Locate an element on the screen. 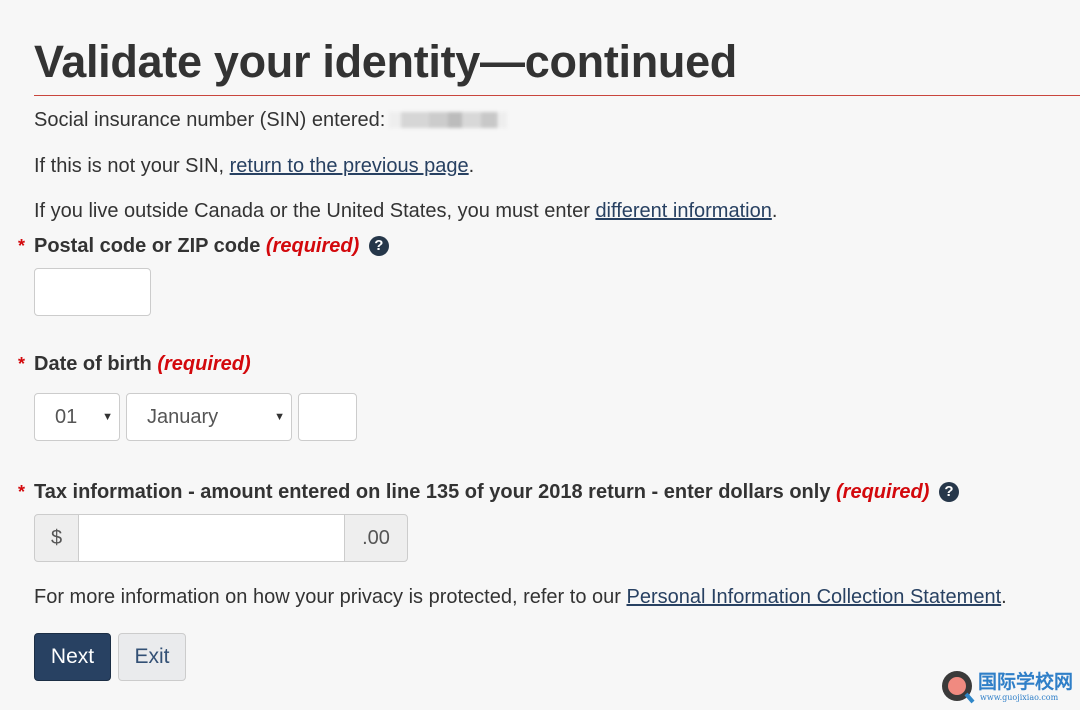 Image resolution: width=1080 pixels, height=710 pixels. day-value: 01 is located at coordinates (66, 417).